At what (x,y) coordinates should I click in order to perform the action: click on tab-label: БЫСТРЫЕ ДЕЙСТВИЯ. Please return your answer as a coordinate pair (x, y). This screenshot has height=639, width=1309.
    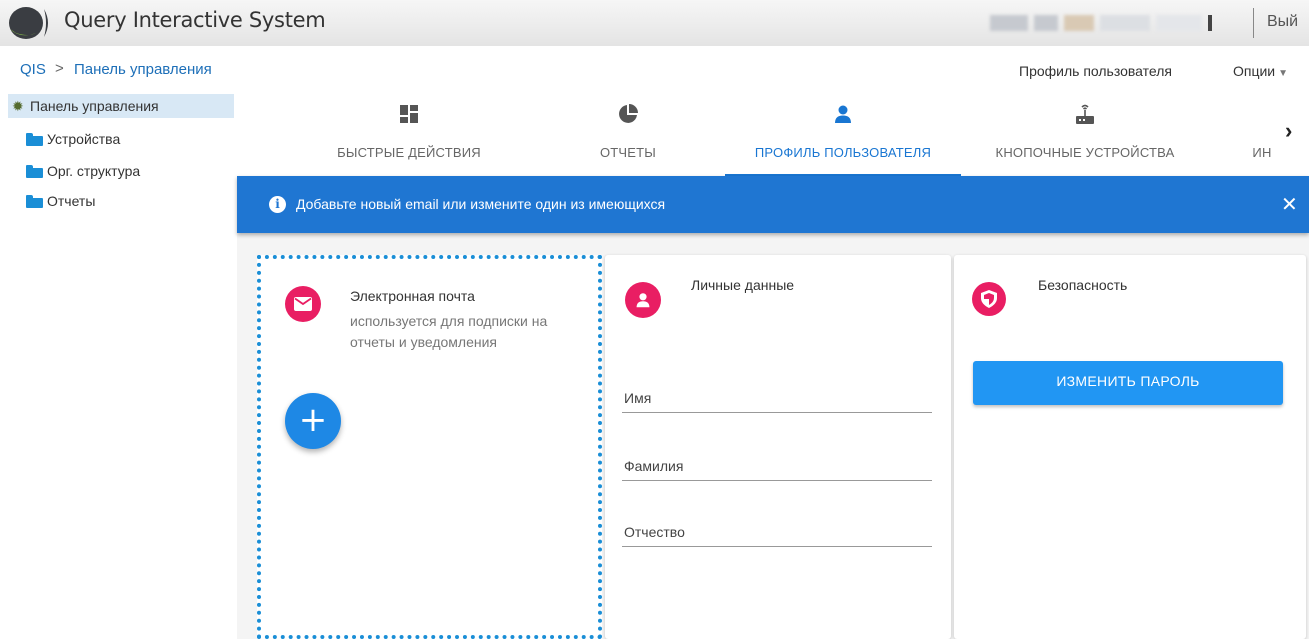
    Looking at the image, I should click on (409, 152).